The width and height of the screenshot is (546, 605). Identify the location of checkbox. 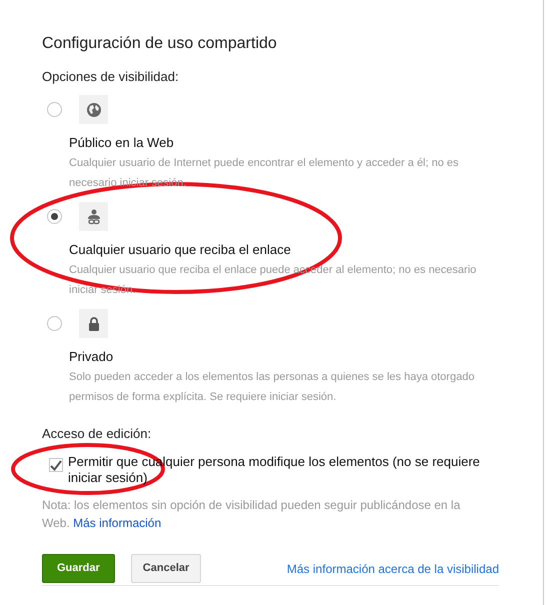
(56, 465).